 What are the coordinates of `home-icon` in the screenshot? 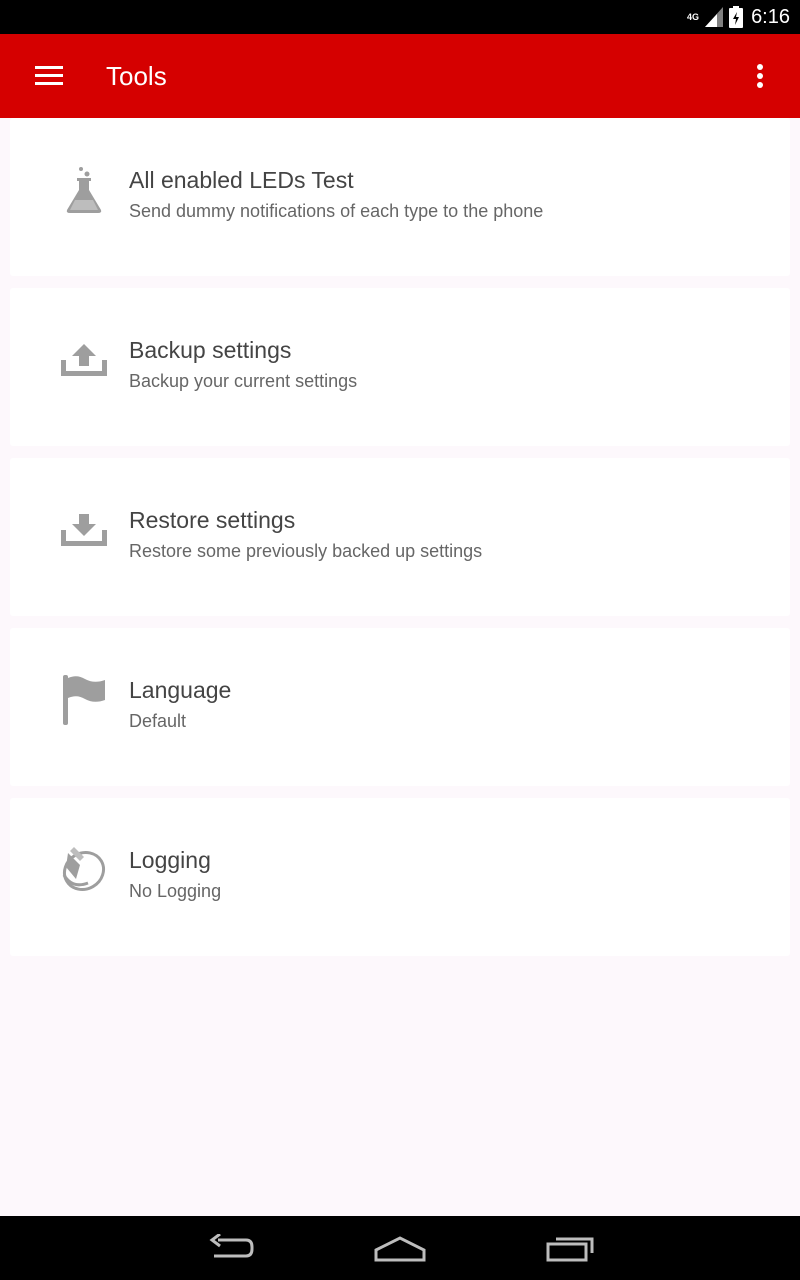 It's located at (400, 1249).